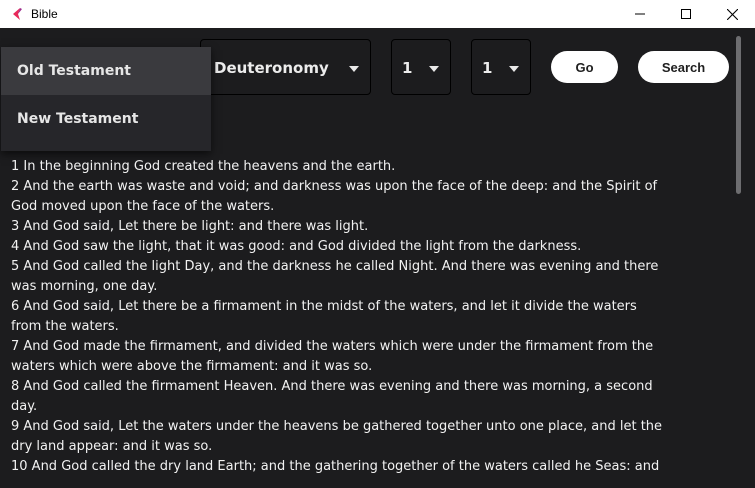 This screenshot has height=488, width=755. What do you see at coordinates (421, 67) in the screenshot?
I see `chapter-select: 1` at bounding box center [421, 67].